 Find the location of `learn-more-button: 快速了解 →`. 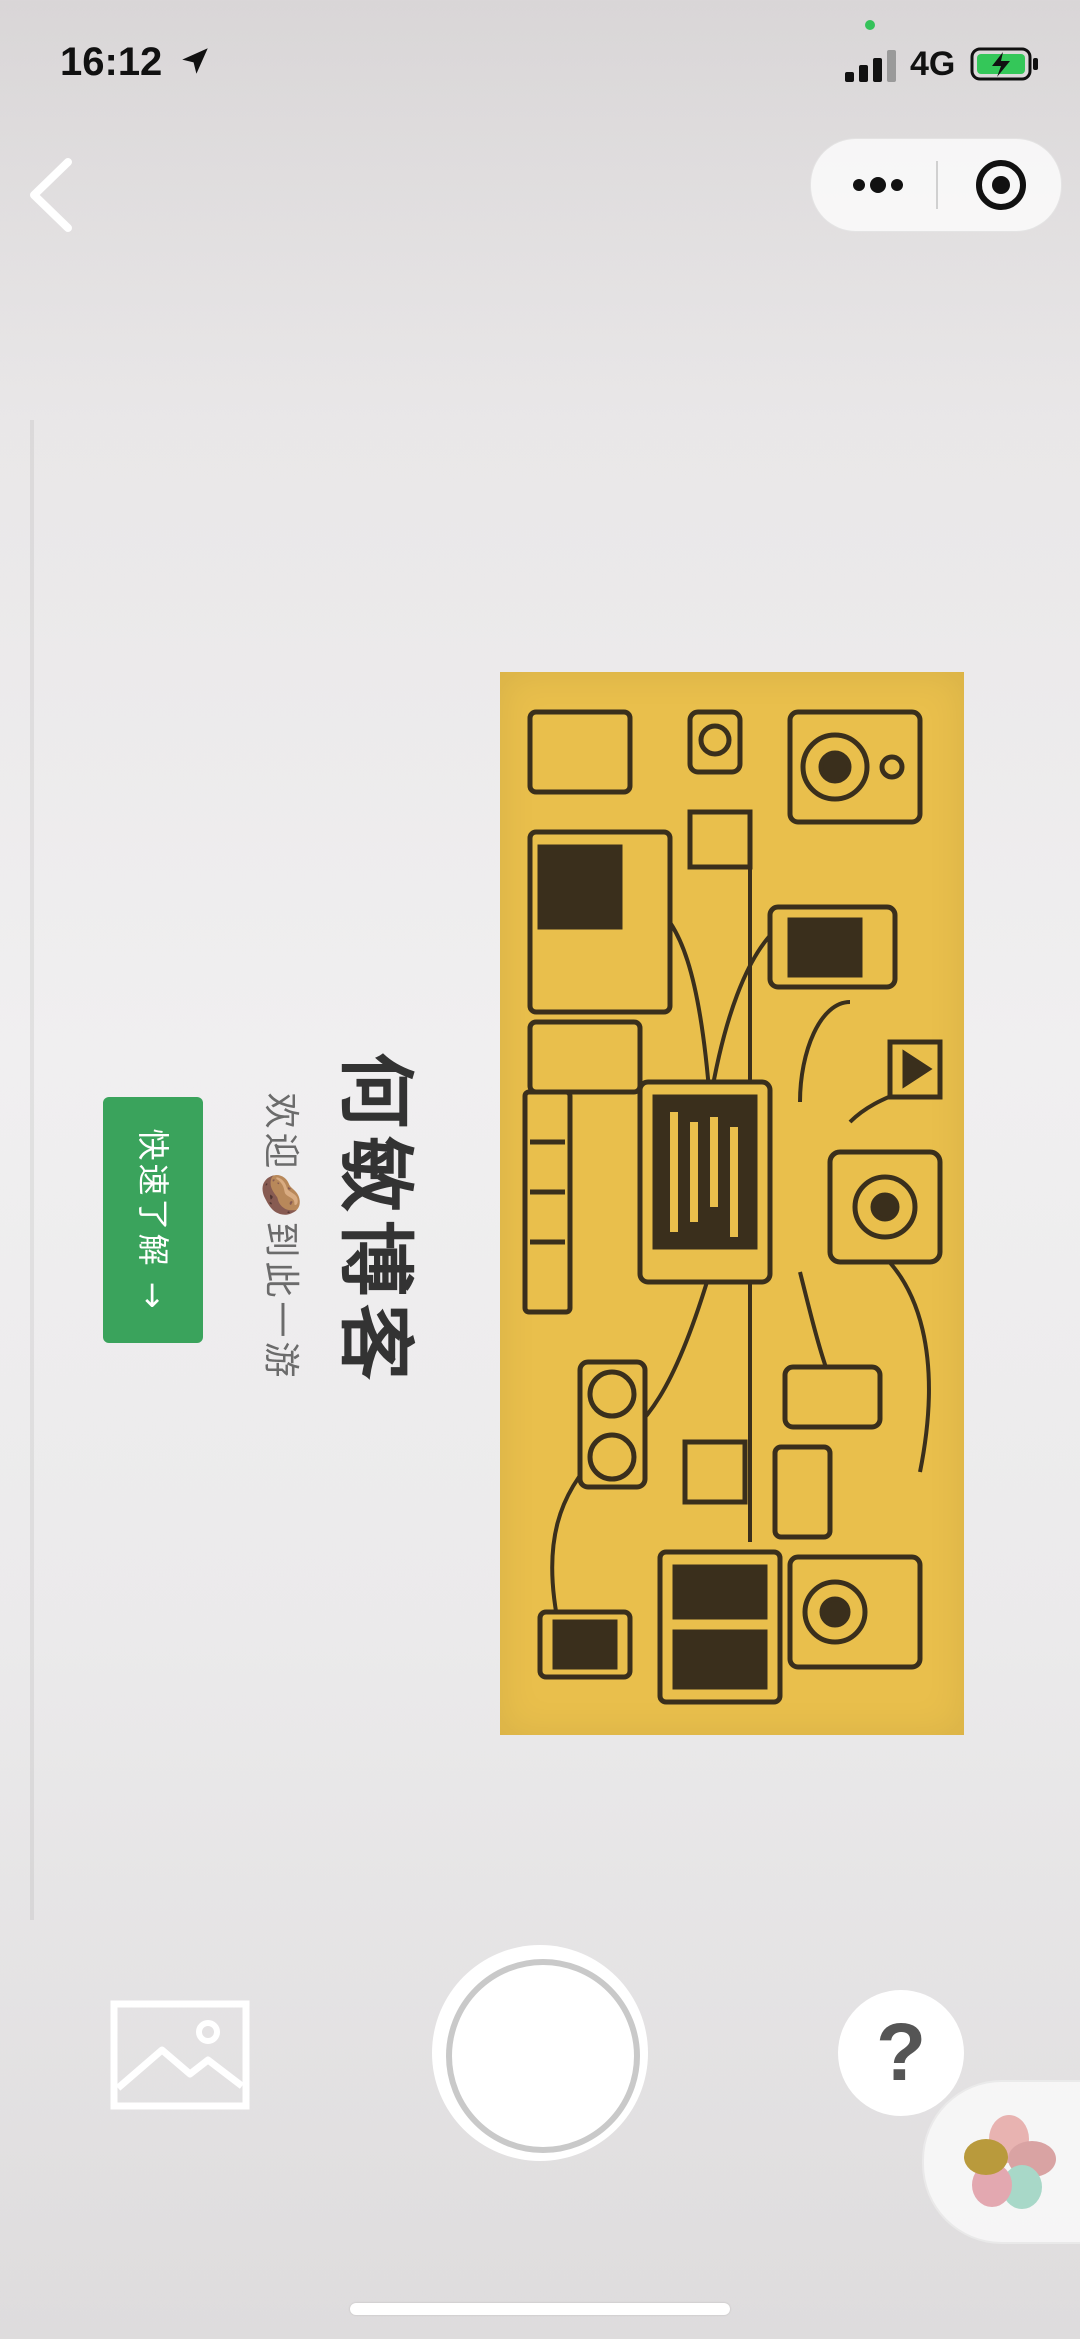

learn-more-button: 快速了解 → is located at coordinates (153, 1220).